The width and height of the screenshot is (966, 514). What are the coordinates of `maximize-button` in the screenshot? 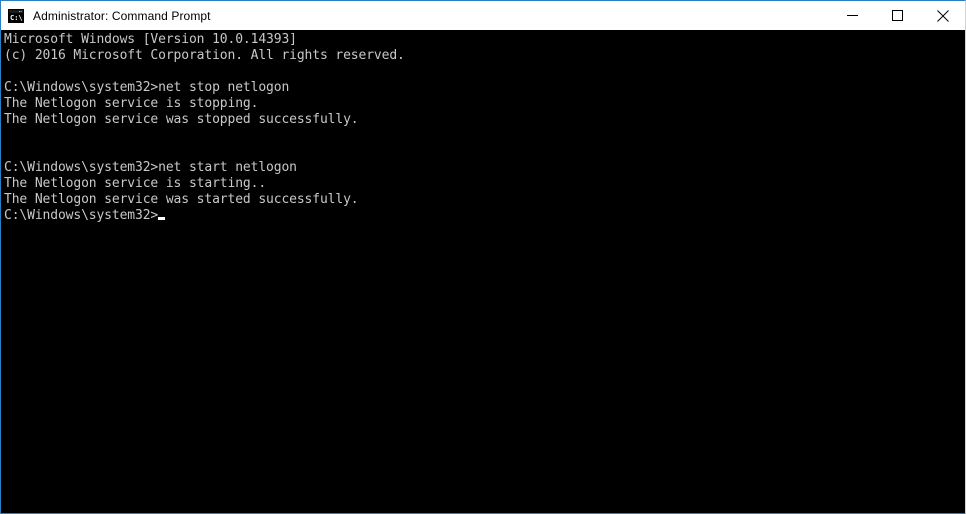 It's located at (897, 15).